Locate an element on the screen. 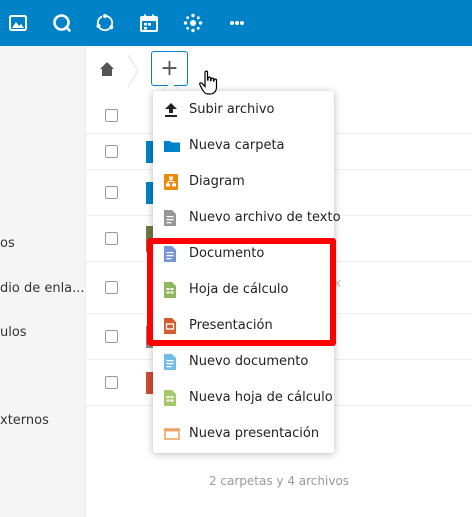  document-icon is located at coordinates (171, 254).